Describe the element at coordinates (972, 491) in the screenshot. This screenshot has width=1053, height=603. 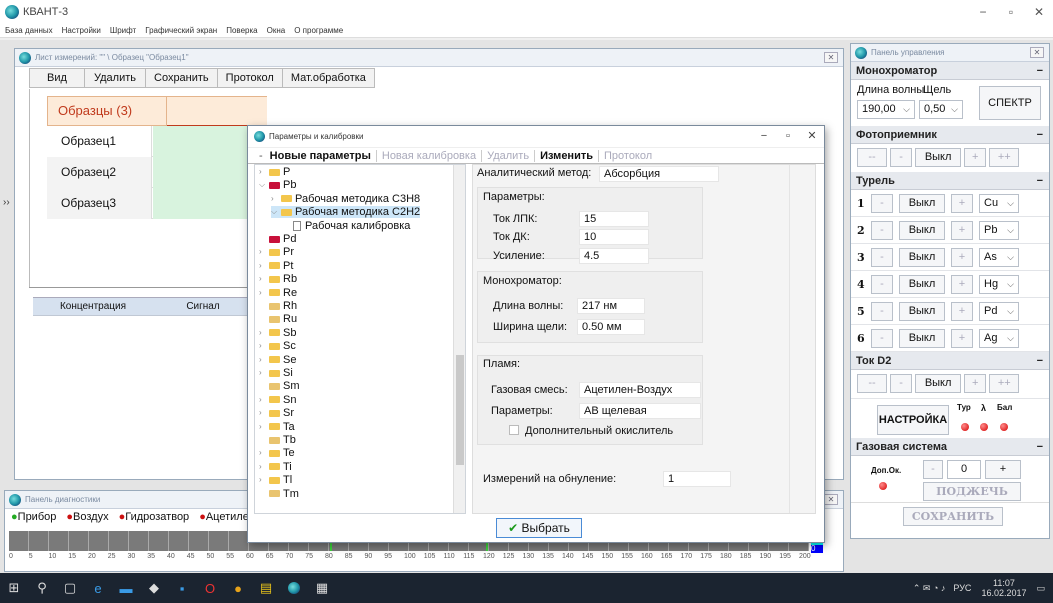
I see `ignite-button: ПОДЖЕЧЬ` at that location.